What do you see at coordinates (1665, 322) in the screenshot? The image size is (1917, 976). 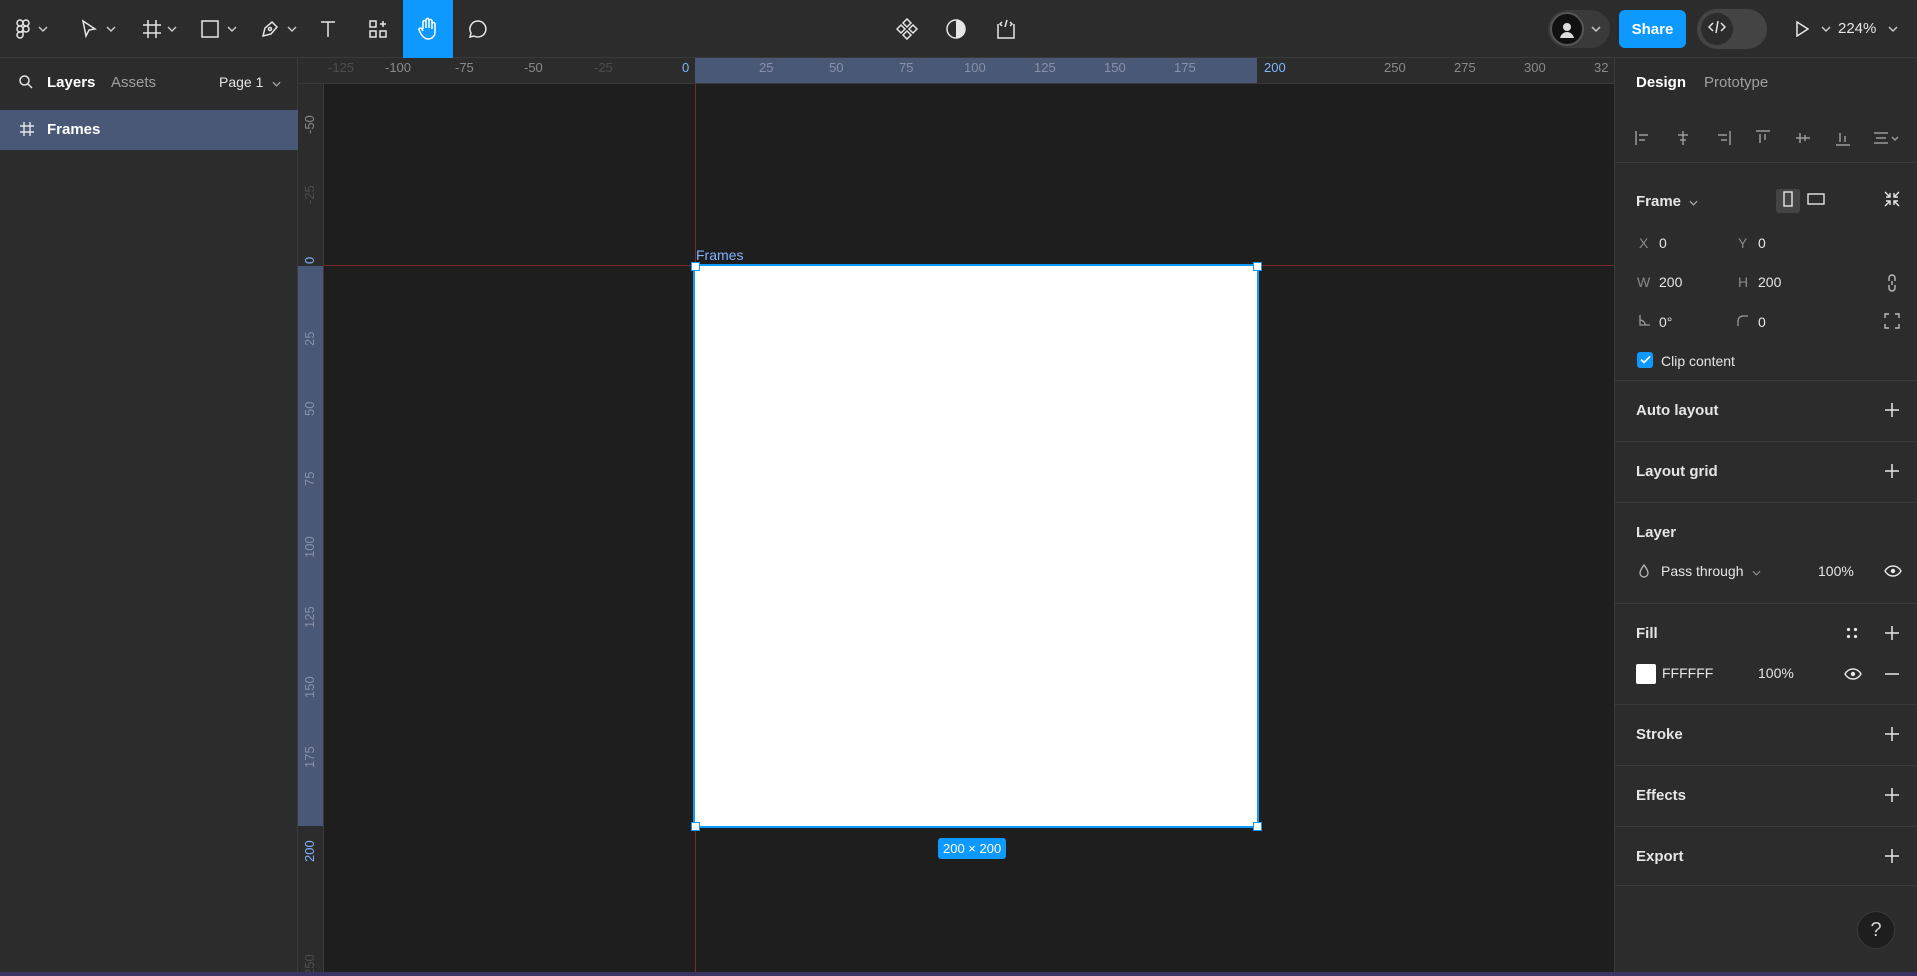 I see `rotation-input: 0°` at bounding box center [1665, 322].